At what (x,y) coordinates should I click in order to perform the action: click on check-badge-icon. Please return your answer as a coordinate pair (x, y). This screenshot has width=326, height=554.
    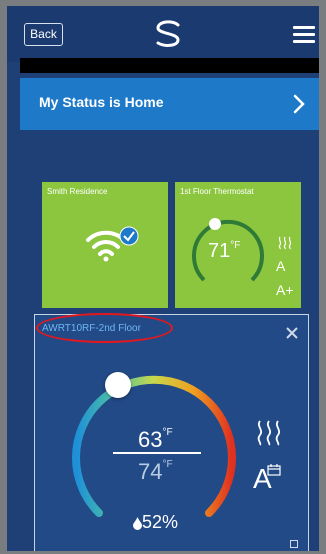
    Looking at the image, I should click on (129, 236).